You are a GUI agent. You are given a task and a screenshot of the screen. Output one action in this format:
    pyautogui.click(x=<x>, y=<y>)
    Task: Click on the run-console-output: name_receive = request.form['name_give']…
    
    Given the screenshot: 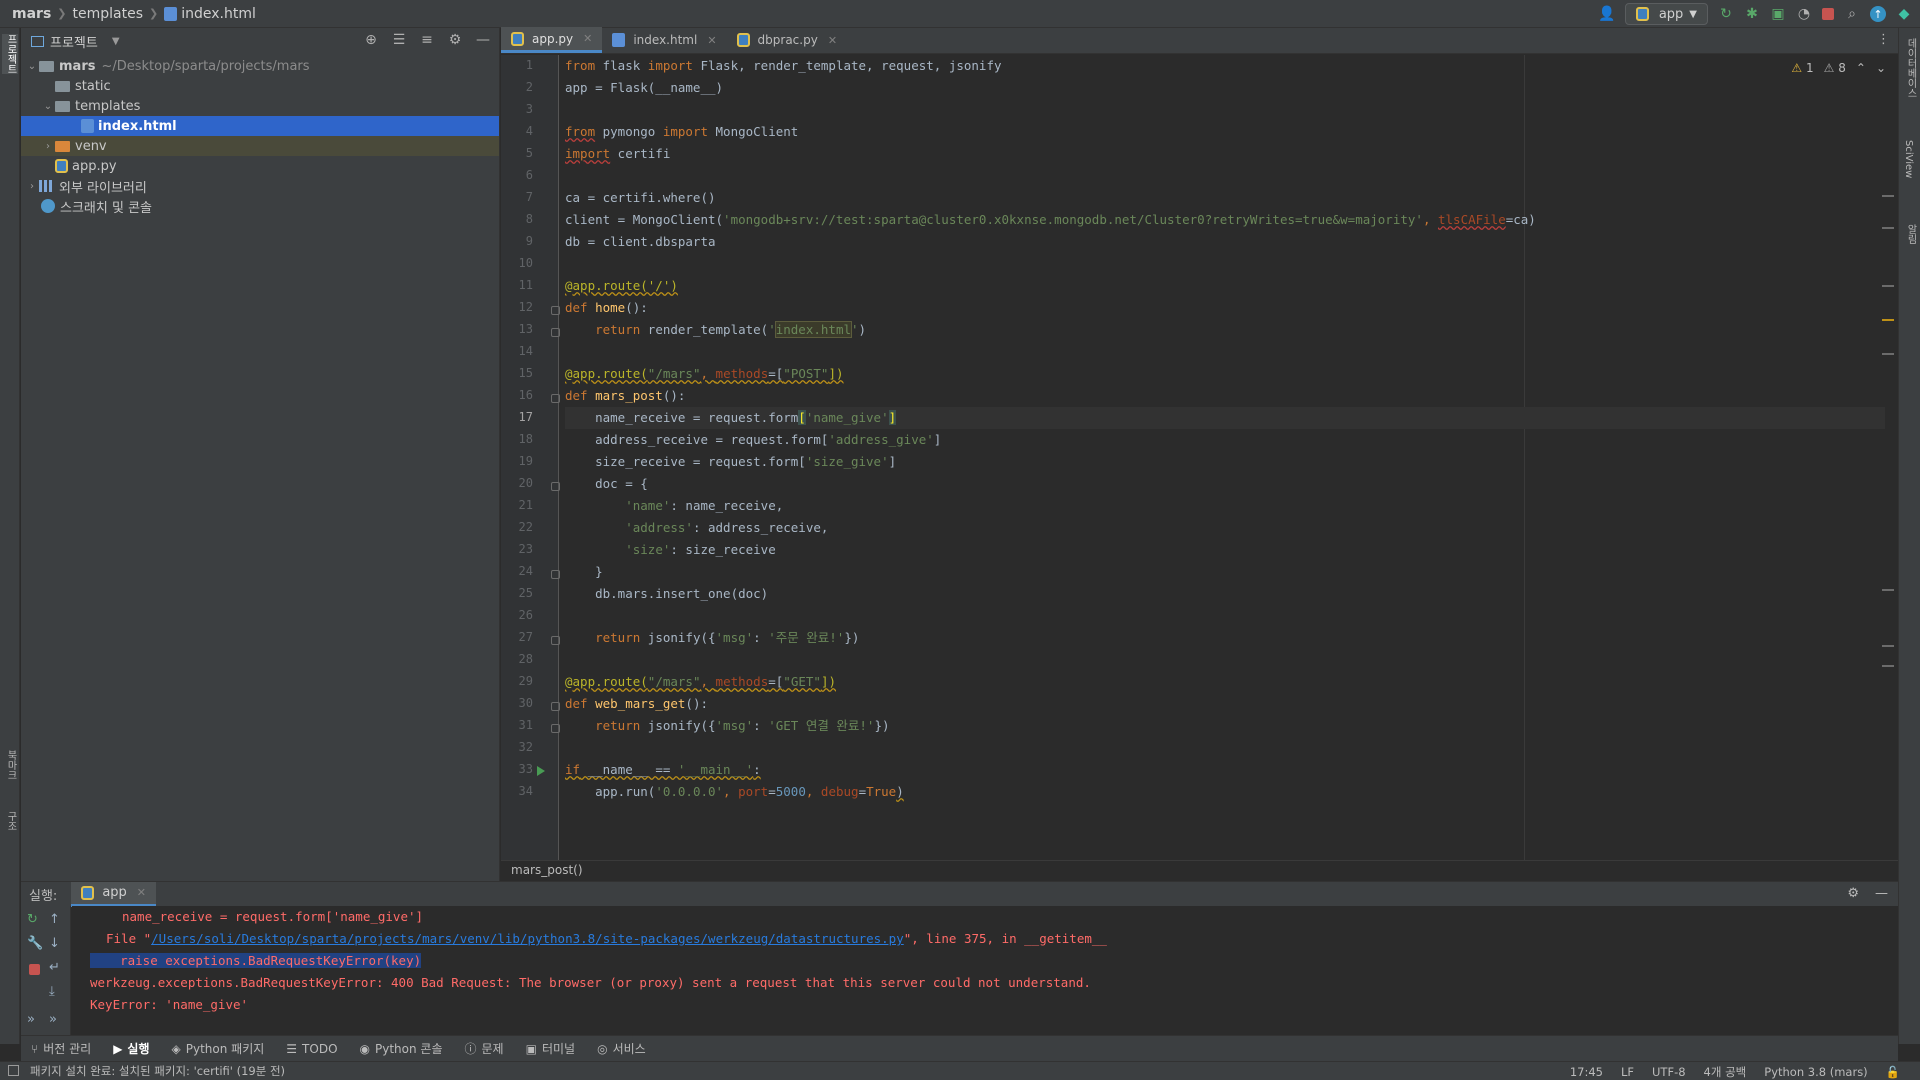 What is the action you would take?
    pyautogui.click(x=985, y=970)
    